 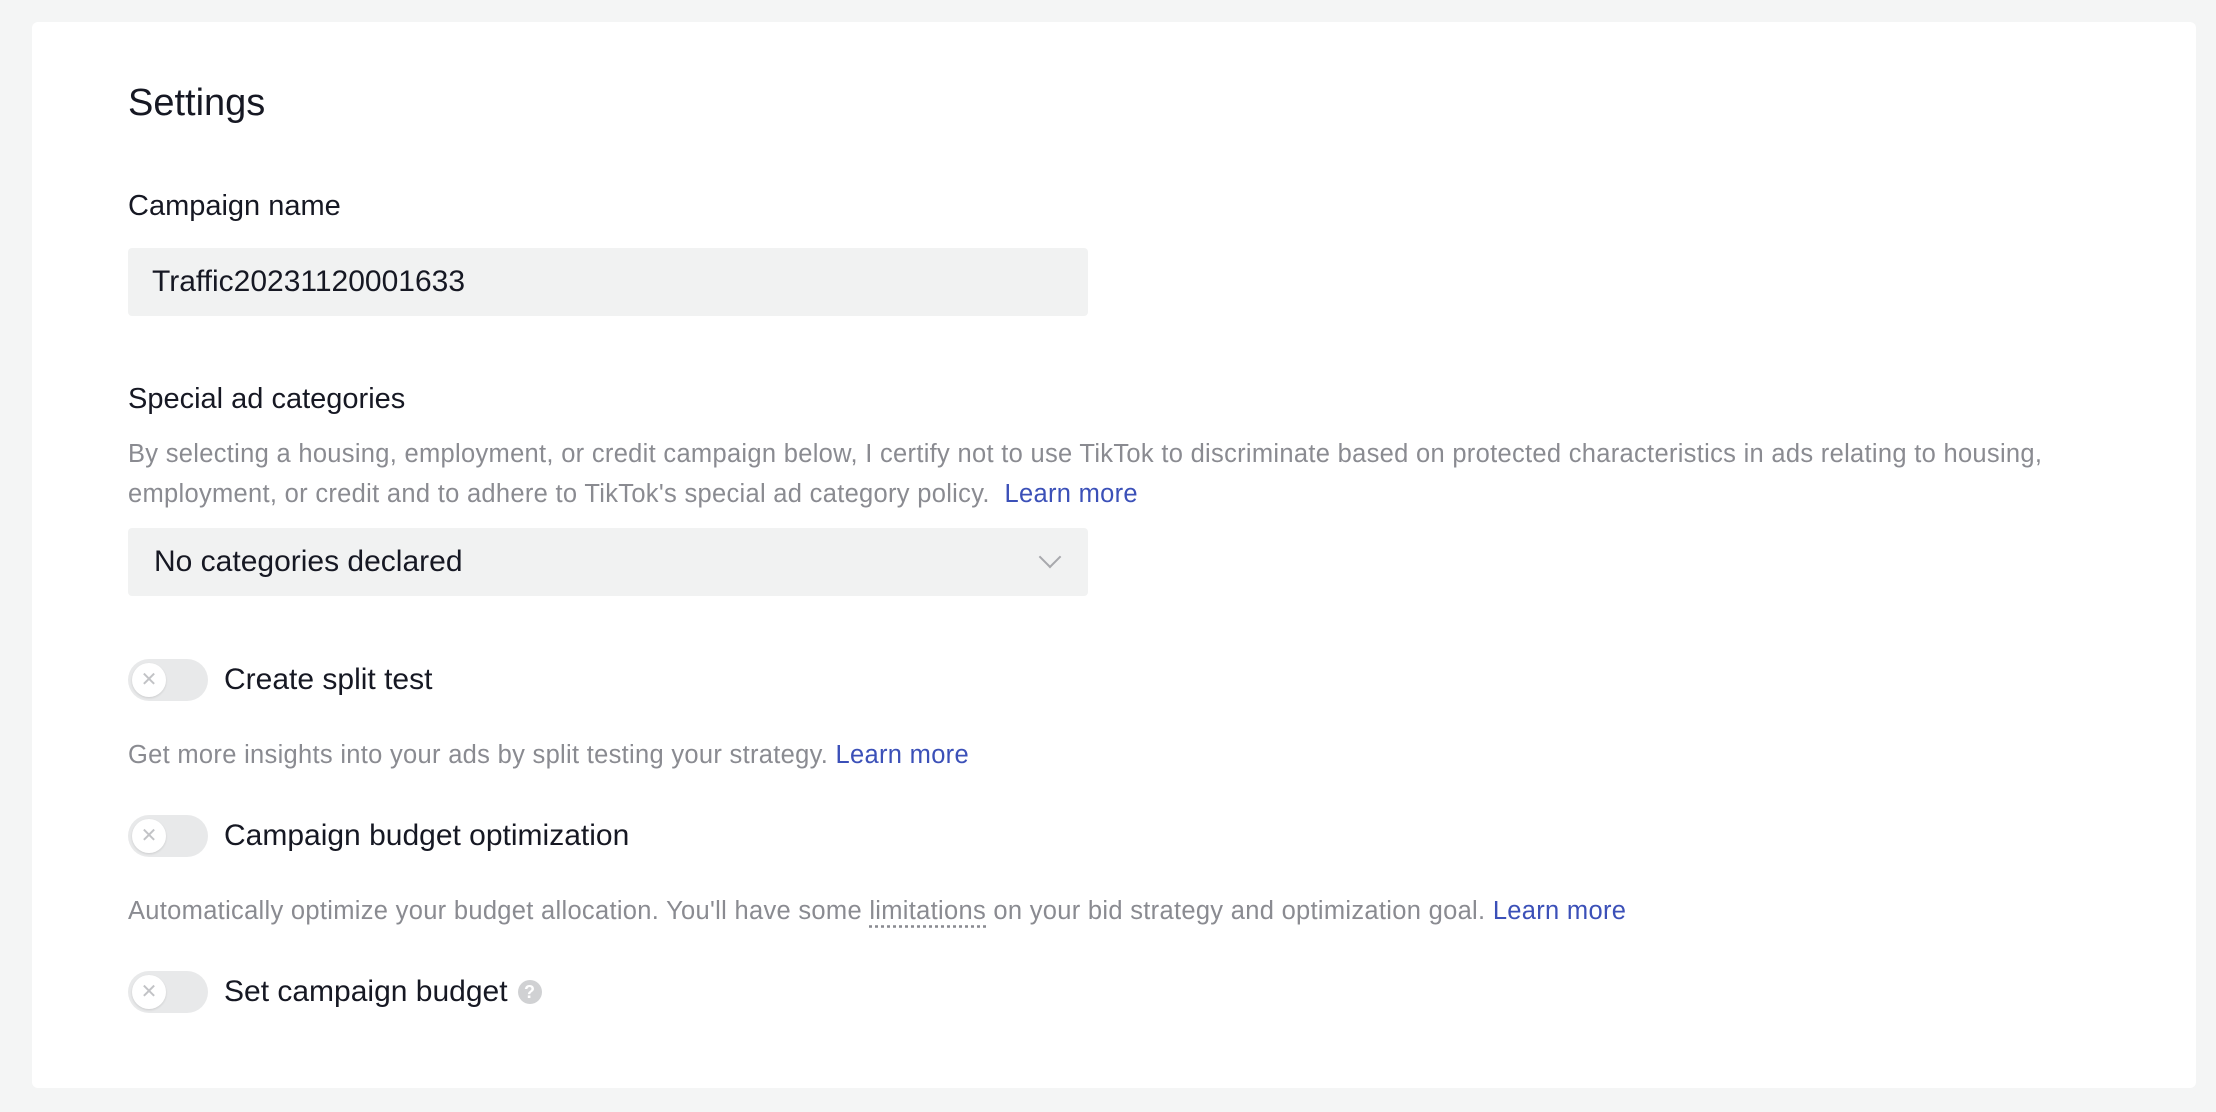 What do you see at coordinates (308, 561) in the screenshot?
I see `special-ad-categories-selected-value: No categories declared` at bounding box center [308, 561].